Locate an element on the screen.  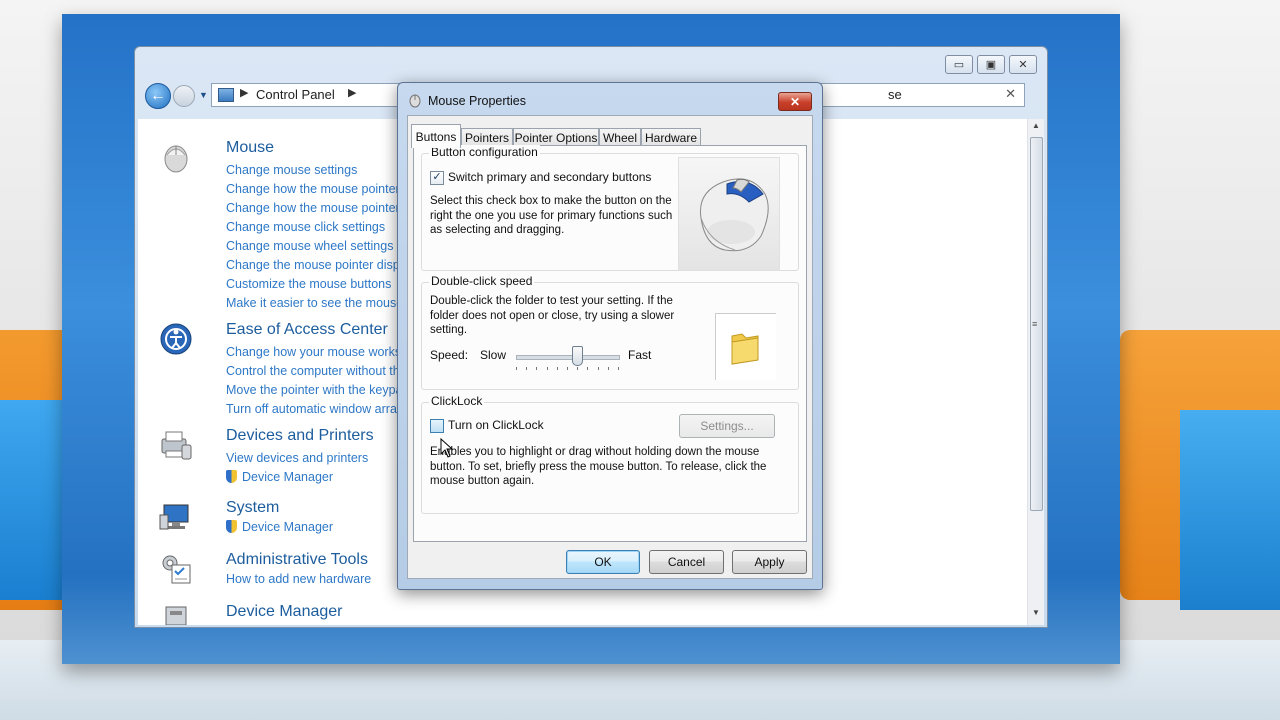
clicklock-checkbox is located at coordinates (437, 426).